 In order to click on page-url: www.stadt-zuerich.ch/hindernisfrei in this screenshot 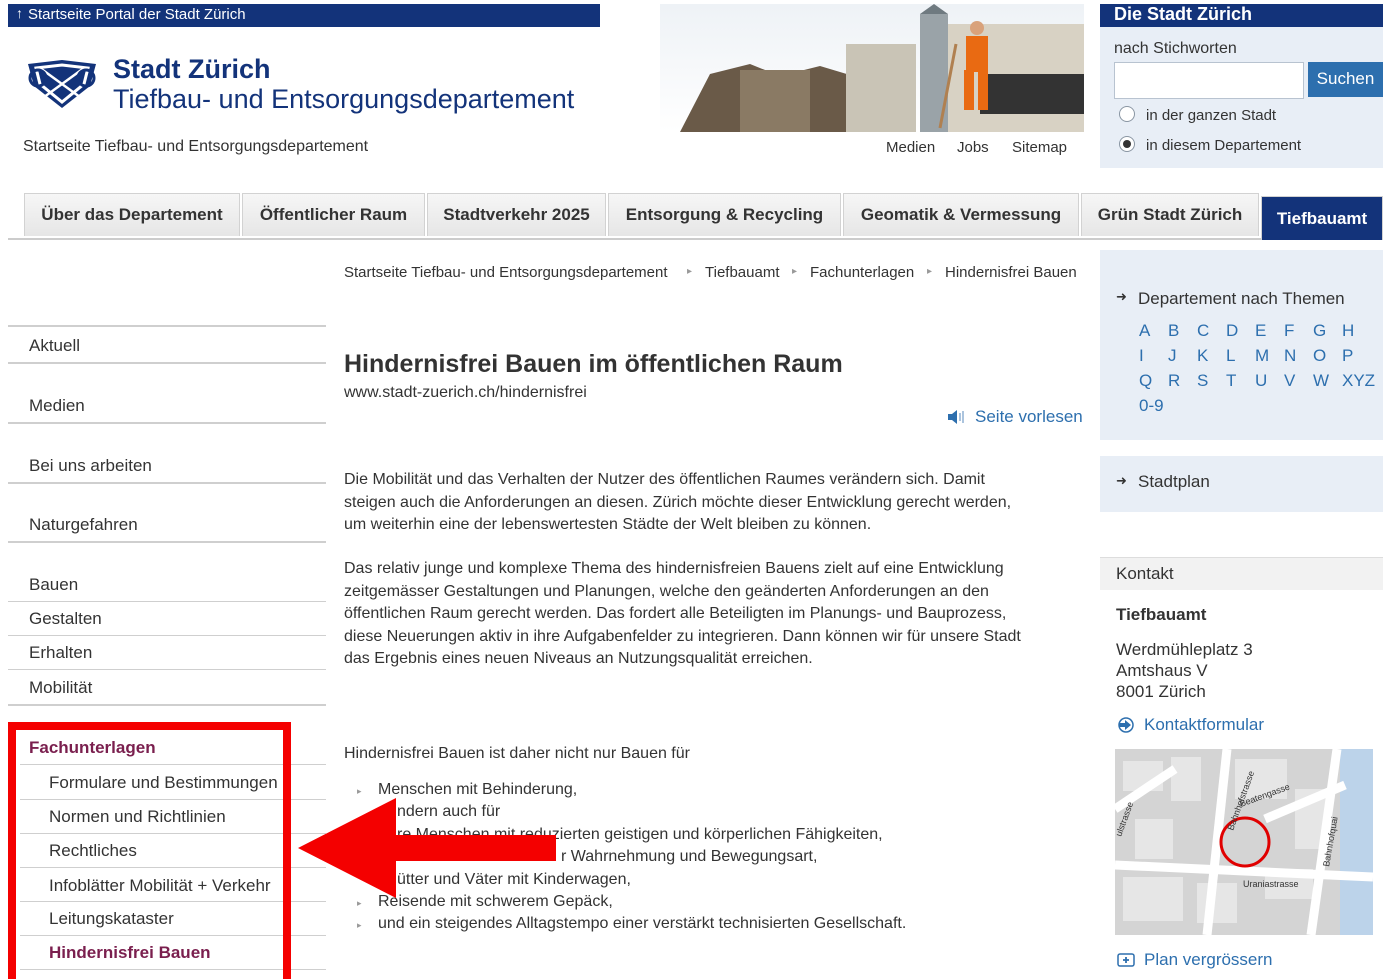, I will do `click(465, 392)`.